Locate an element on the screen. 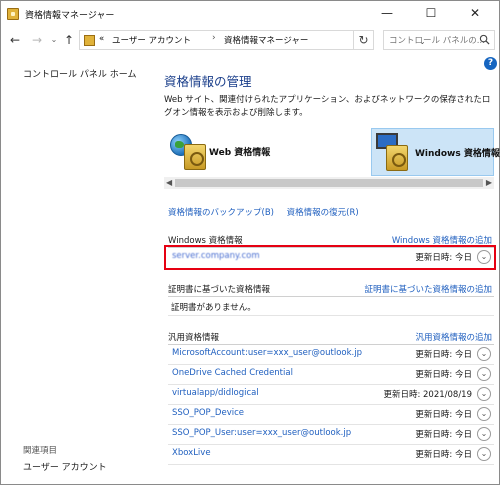 Image resolution: width=500 pixels, height=485 pixels. control-panel-icon is located at coordinates (89, 40).